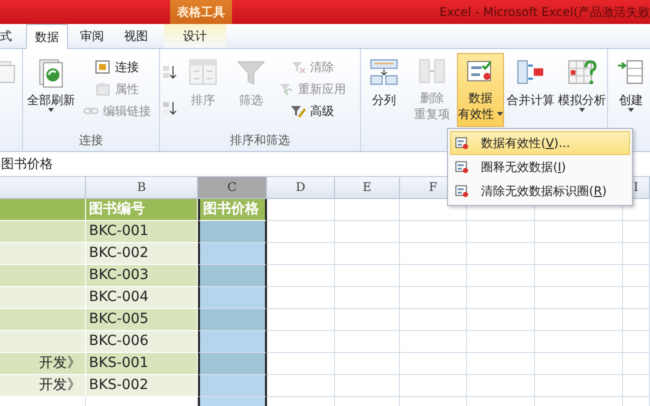 The image size is (650, 406). I want to click on ribbon-tab: 审阅, so click(92, 36).